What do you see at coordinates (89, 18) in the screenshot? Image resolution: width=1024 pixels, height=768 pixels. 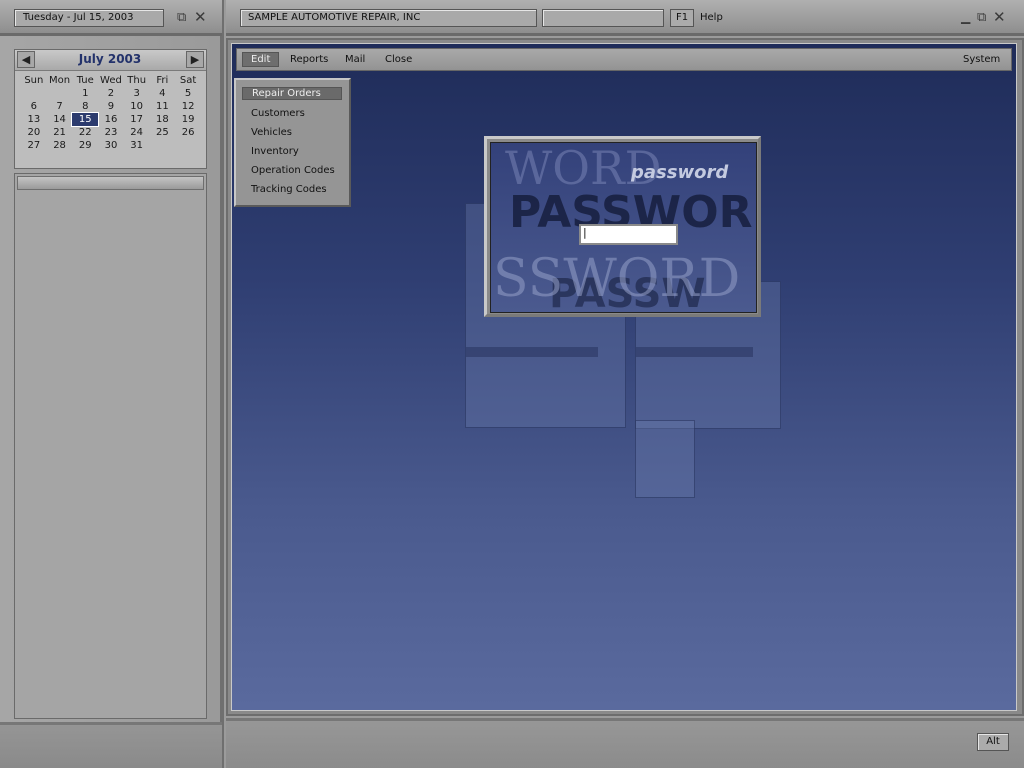 I see `date-display: Tuesday - Jul 15, 2003` at bounding box center [89, 18].